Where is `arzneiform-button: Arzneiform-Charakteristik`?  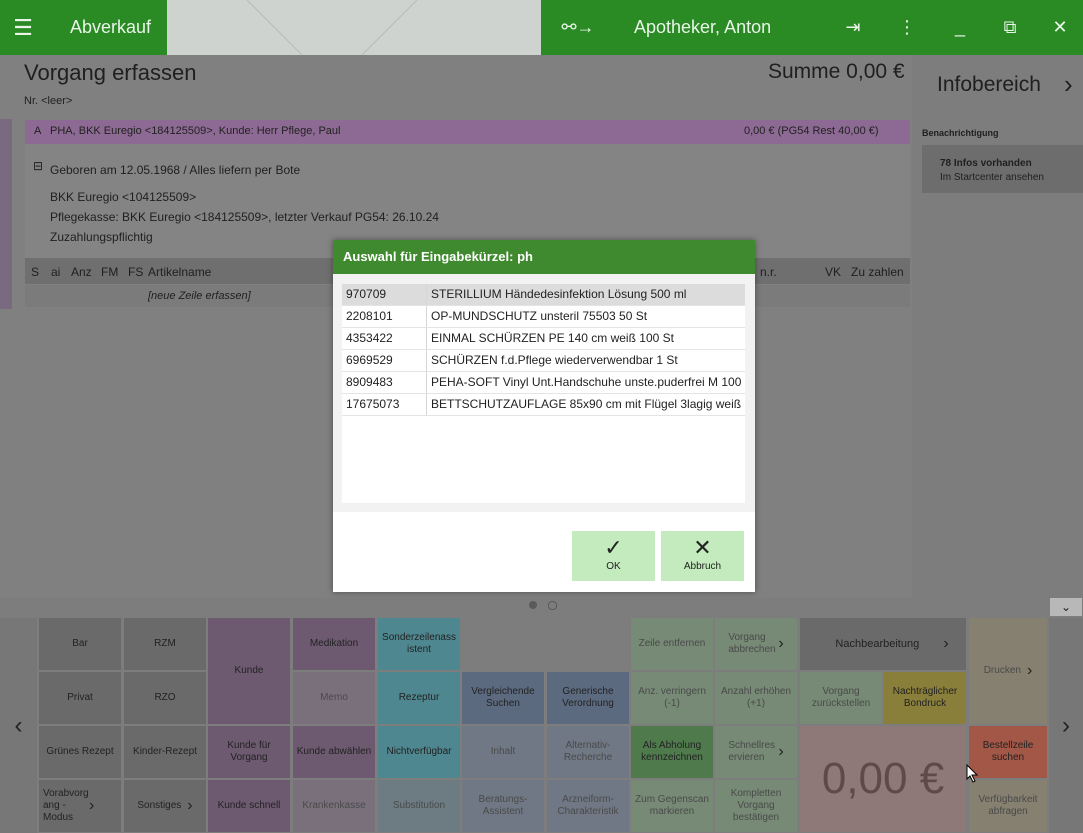
arzneiform-button: Arzneiform-Charakteristik is located at coordinates (588, 806).